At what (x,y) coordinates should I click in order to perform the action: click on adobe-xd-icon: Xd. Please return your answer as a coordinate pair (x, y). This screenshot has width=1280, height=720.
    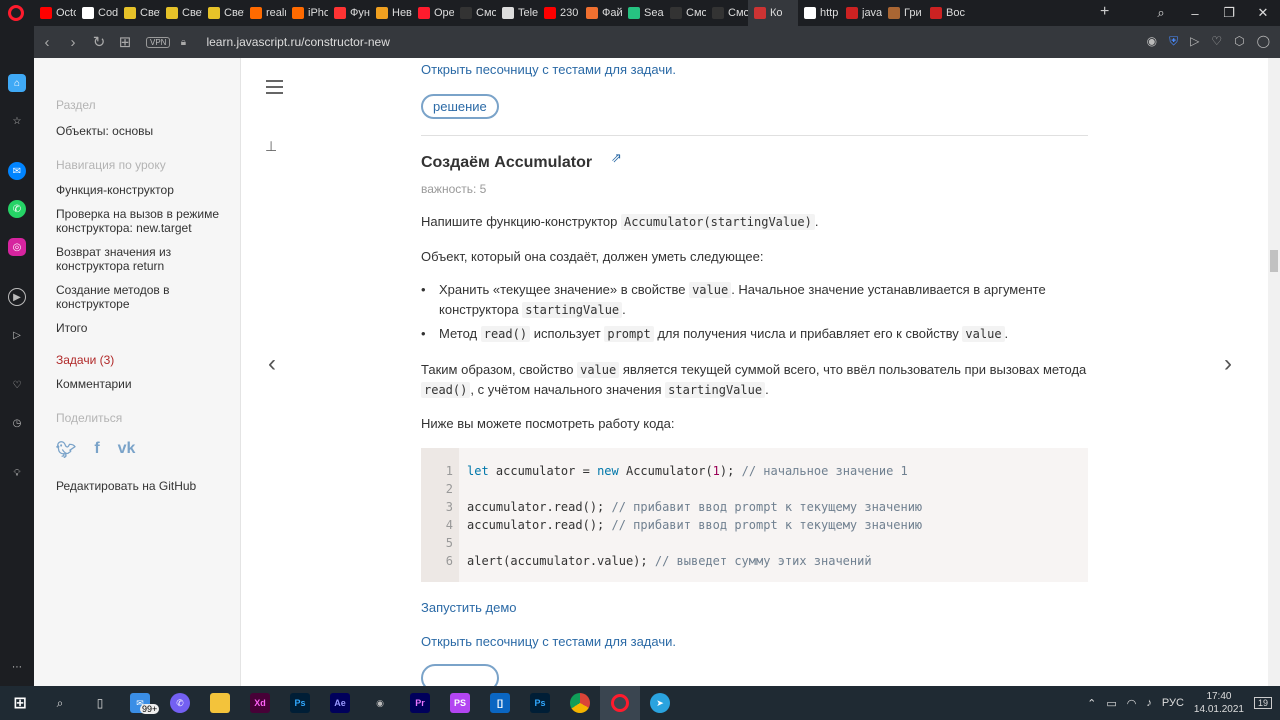
    Looking at the image, I should click on (260, 703).